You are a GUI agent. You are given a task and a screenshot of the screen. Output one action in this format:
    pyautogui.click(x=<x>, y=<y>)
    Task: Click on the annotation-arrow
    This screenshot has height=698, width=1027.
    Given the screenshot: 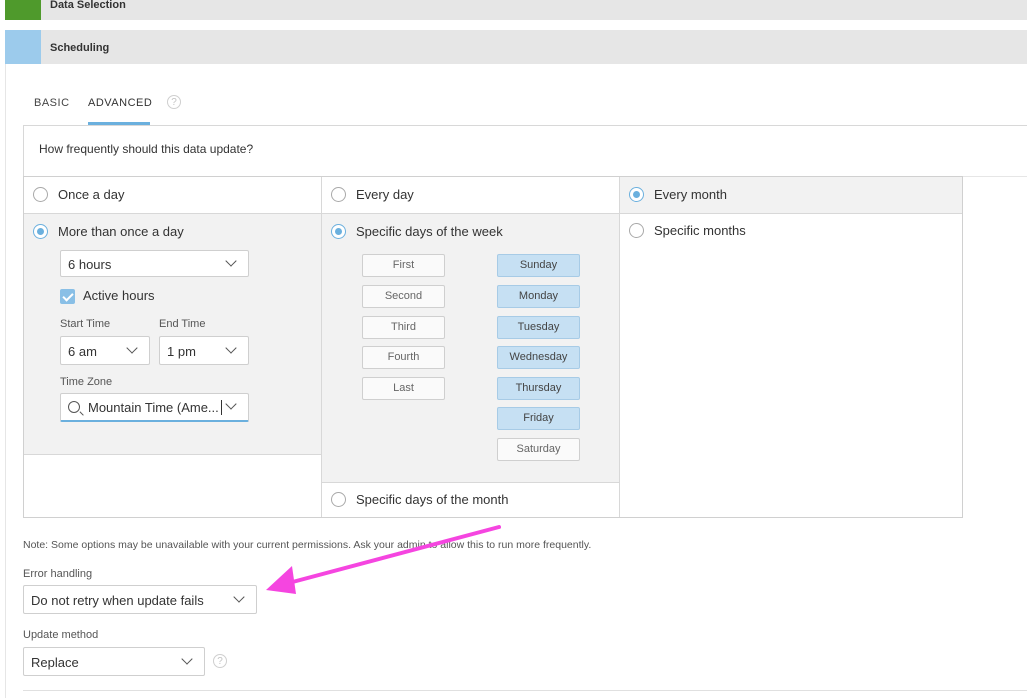 What is the action you would take?
    pyautogui.click(x=383, y=559)
    